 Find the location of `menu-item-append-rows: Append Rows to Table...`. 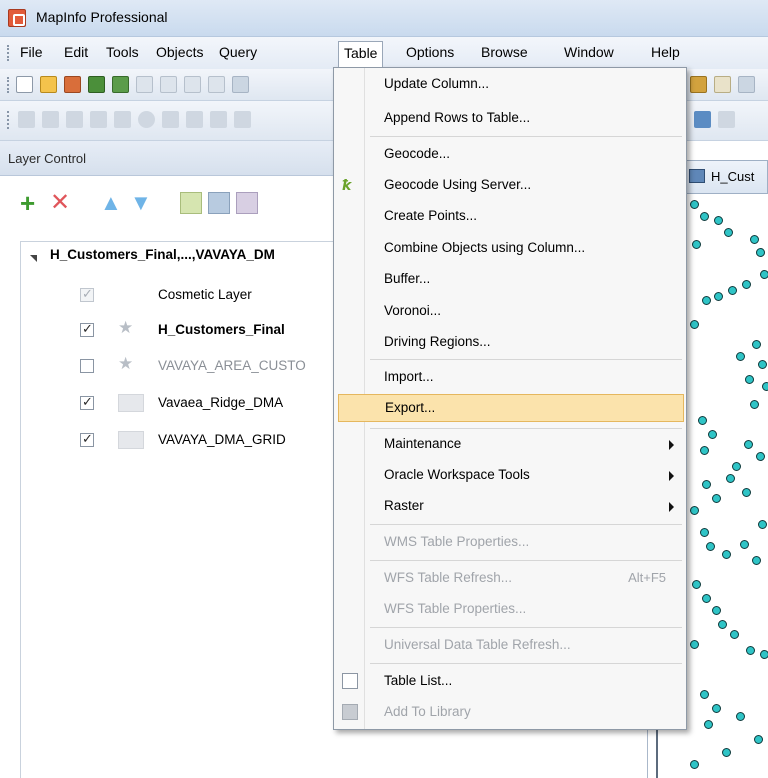

menu-item-append-rows: Append Rows to Table... is located at coordinates (510, 118).